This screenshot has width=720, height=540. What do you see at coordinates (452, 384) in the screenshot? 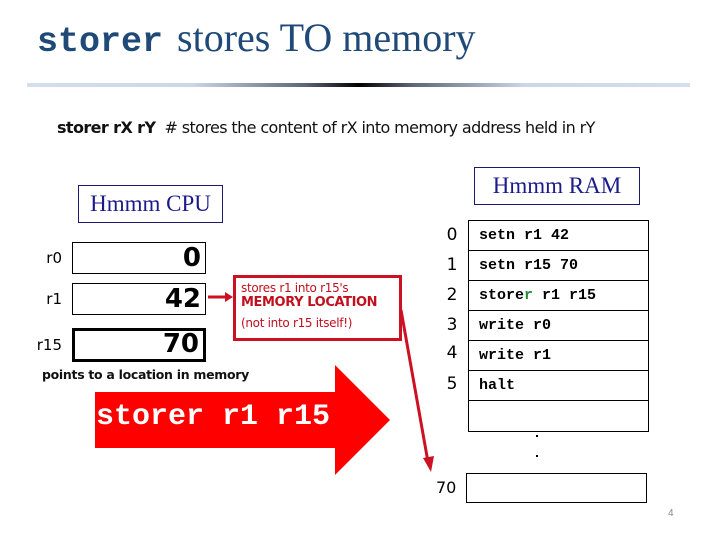
I see `ram-address: 5` at bounding box center [452, 384].